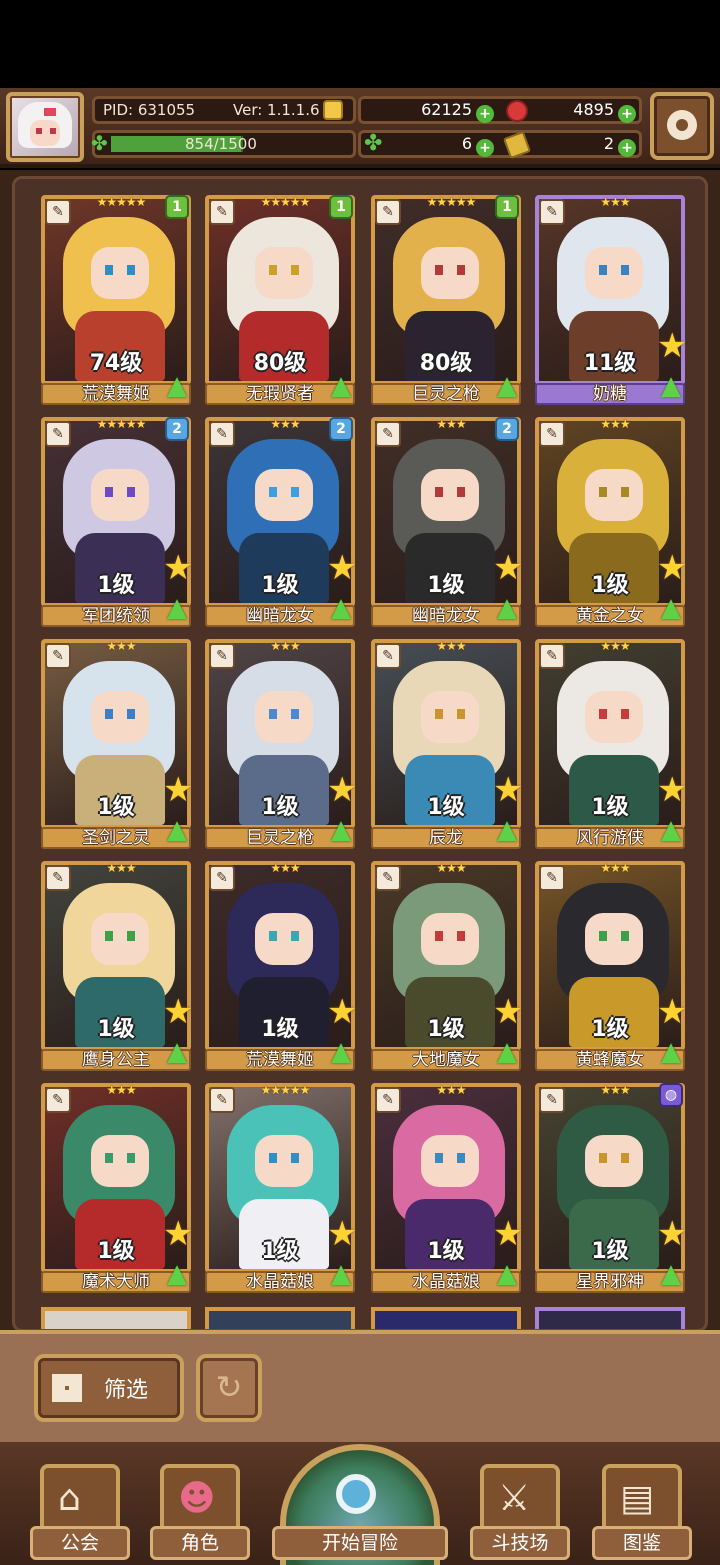 The image size is (720, 1565). I want to click on character-card: ✎ ★★★ 1级 ★ 大地魔女 ▲, so click(447, 966).